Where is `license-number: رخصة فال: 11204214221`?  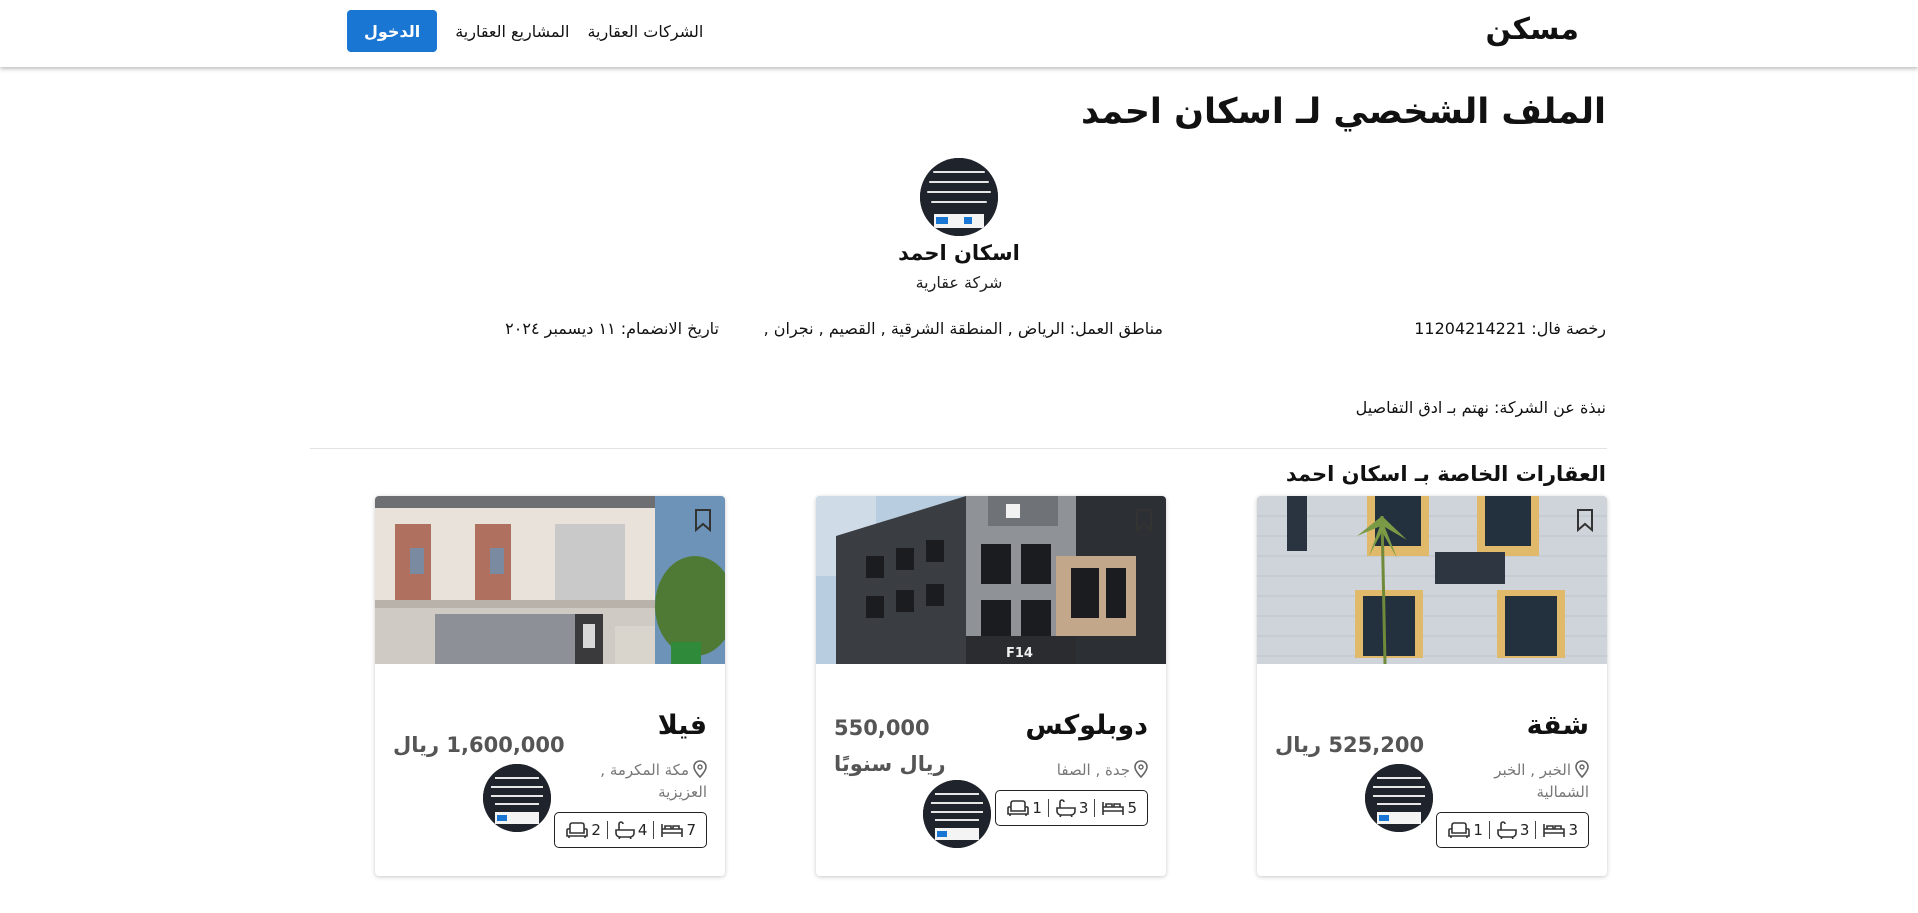 license-number: رخصة فال: 11204214221 is located at coordinates (1510, 328).